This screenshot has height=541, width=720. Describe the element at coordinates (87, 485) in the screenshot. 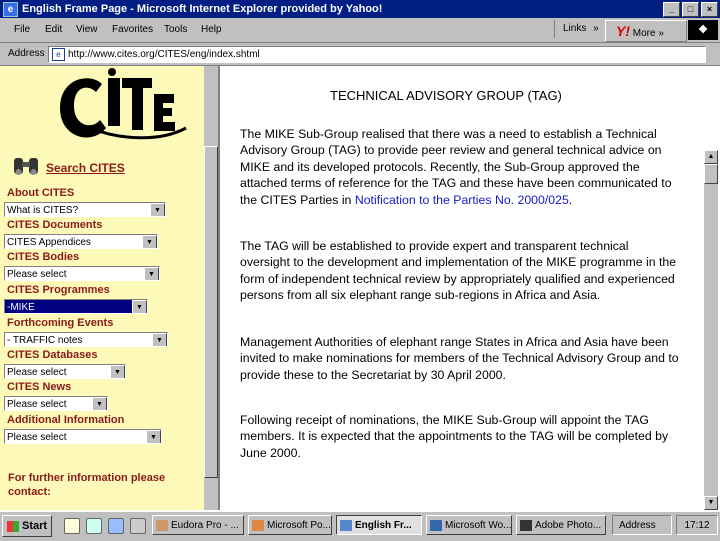

I see `further-information-text: For further information please contact:` at that location.